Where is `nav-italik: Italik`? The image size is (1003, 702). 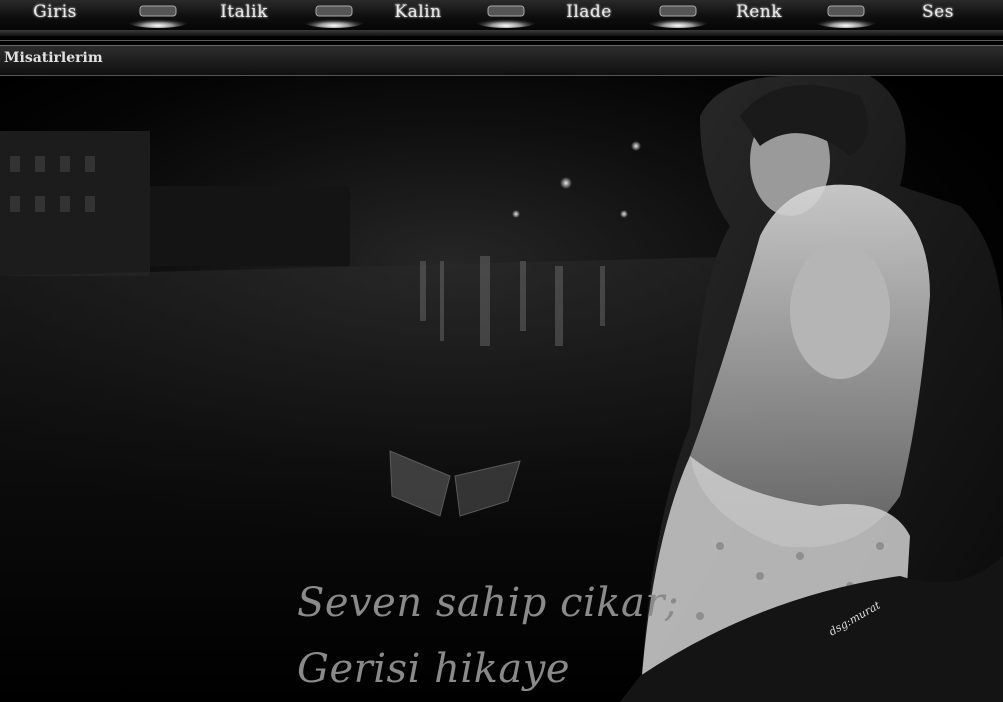
nav-italik: Italik is located at coordinates (244, 12).